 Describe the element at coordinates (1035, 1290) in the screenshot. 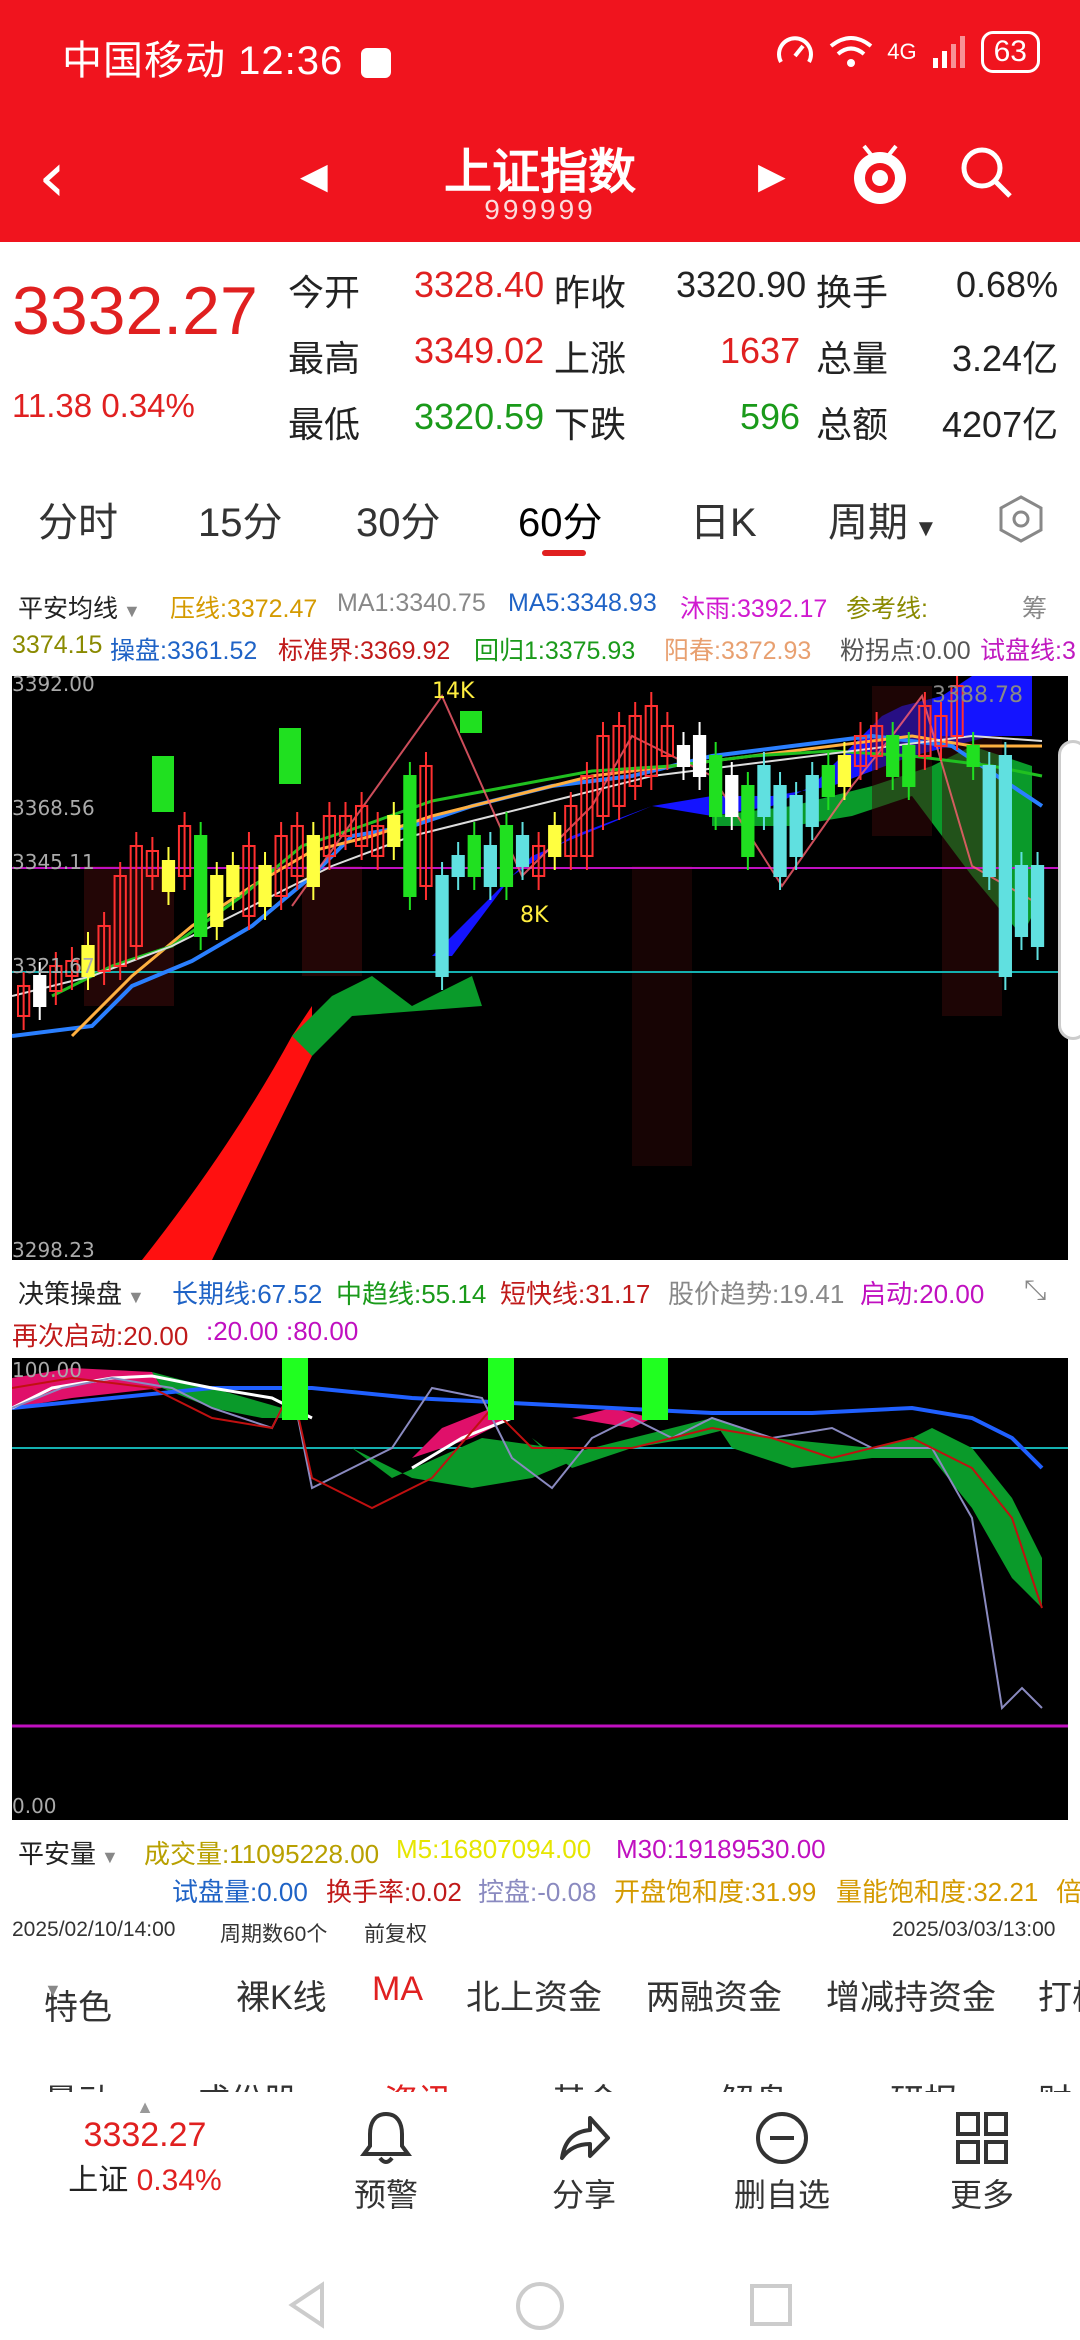

I see `expand-icon: ⤡` at that location.